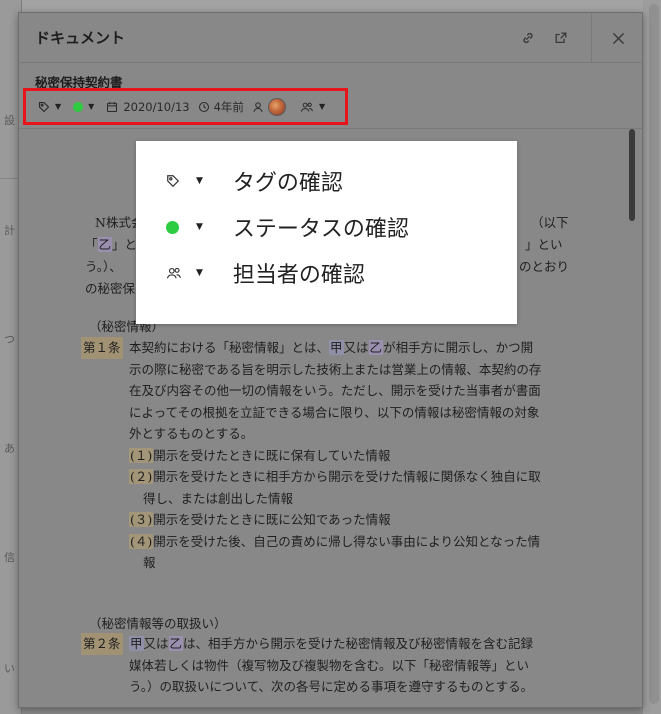 Image resolution: width=661 pixels, height=714 pixels. I want to click on callout-label: タグの確認, so click(287, 183).